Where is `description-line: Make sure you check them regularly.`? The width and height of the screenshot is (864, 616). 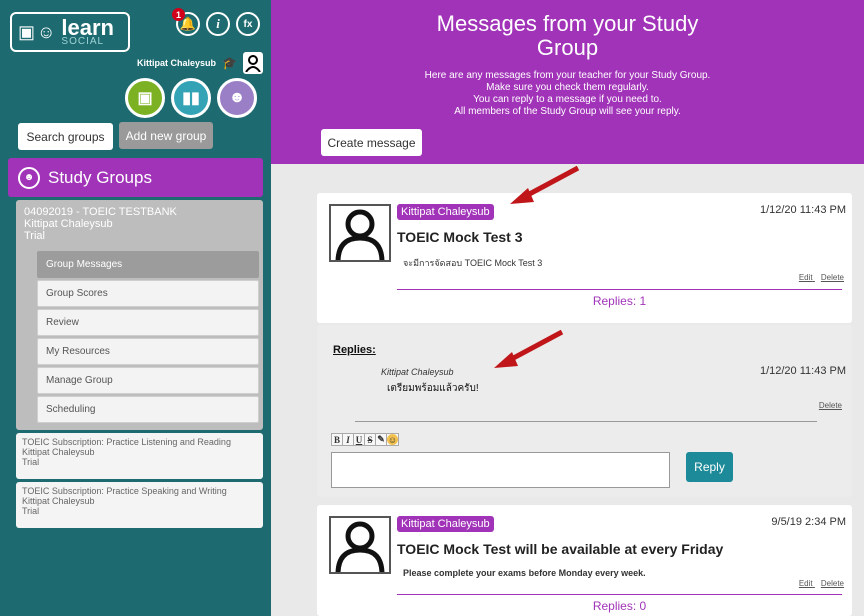
description-line: Make sure you check them regularly. is located at coordinates (567, 87).